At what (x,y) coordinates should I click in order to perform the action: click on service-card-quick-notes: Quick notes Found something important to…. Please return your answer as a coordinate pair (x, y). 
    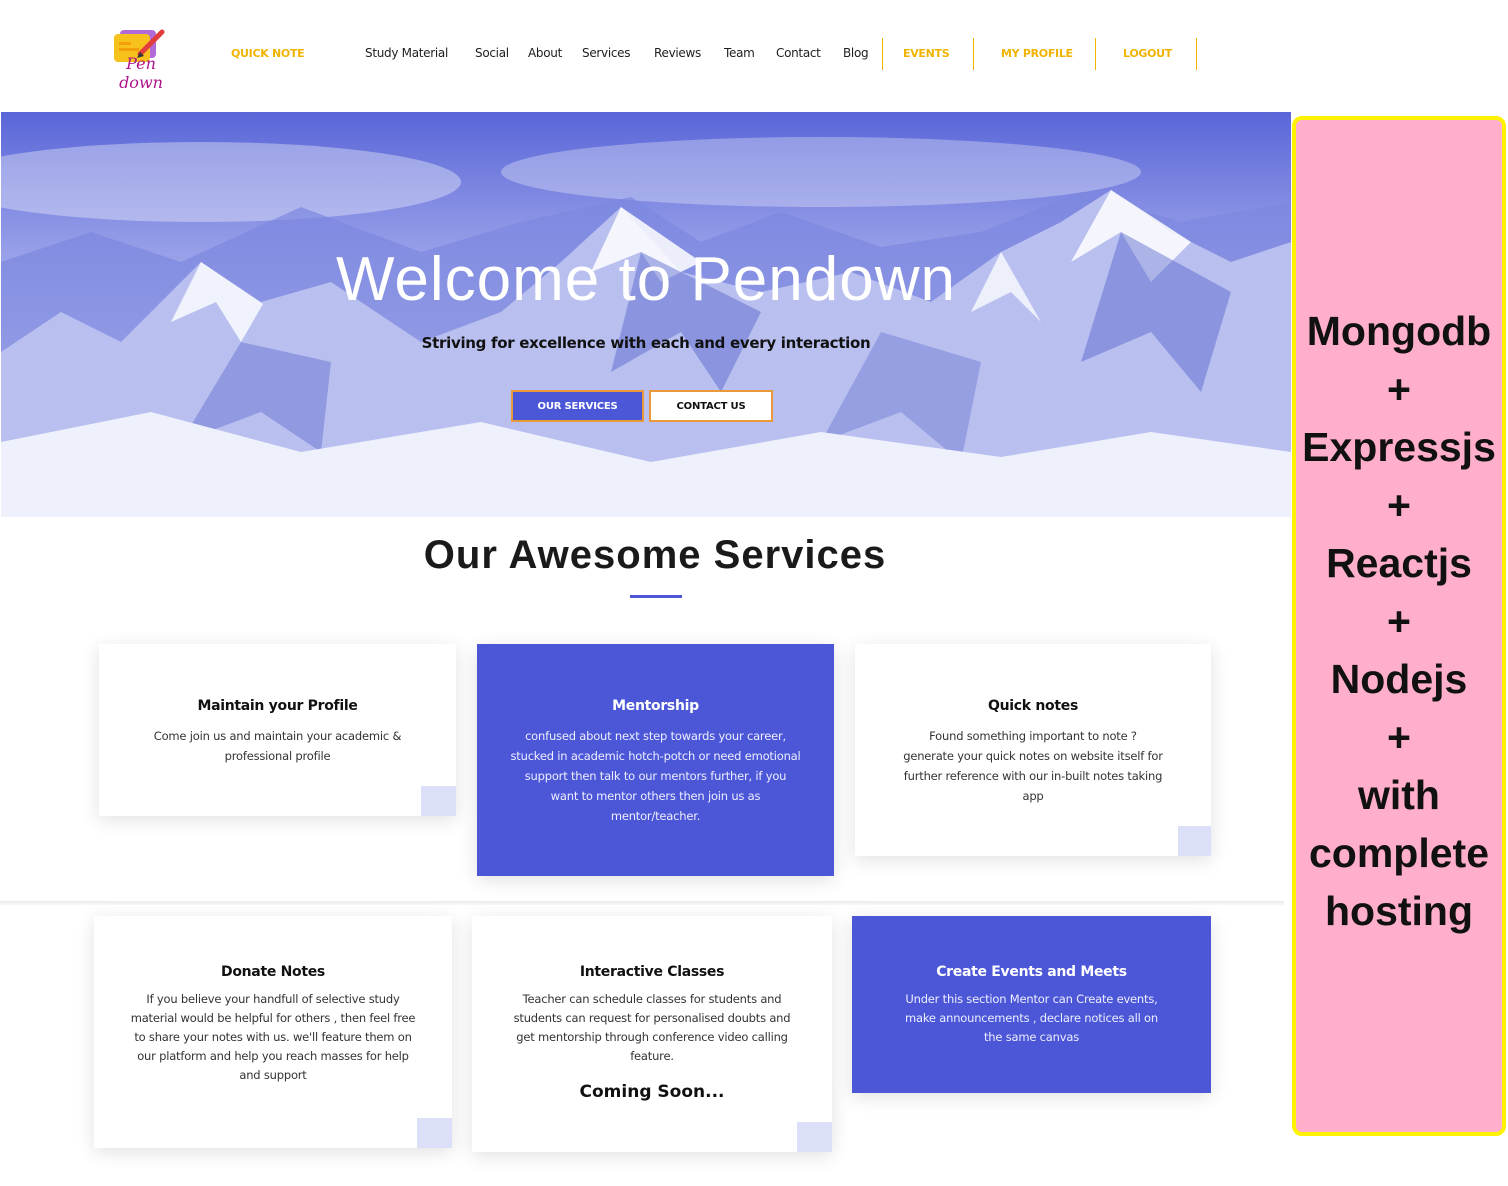
    Looking at the image, I should click on (1033, 750).